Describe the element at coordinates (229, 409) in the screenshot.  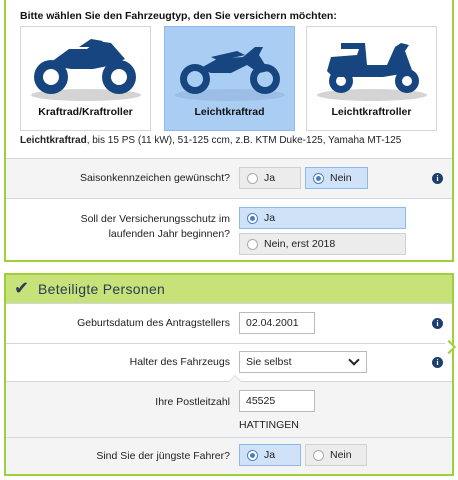
I see `postleitzahl-row: Ihre Postleitzahl 45525 HATTINGEN` at that location.